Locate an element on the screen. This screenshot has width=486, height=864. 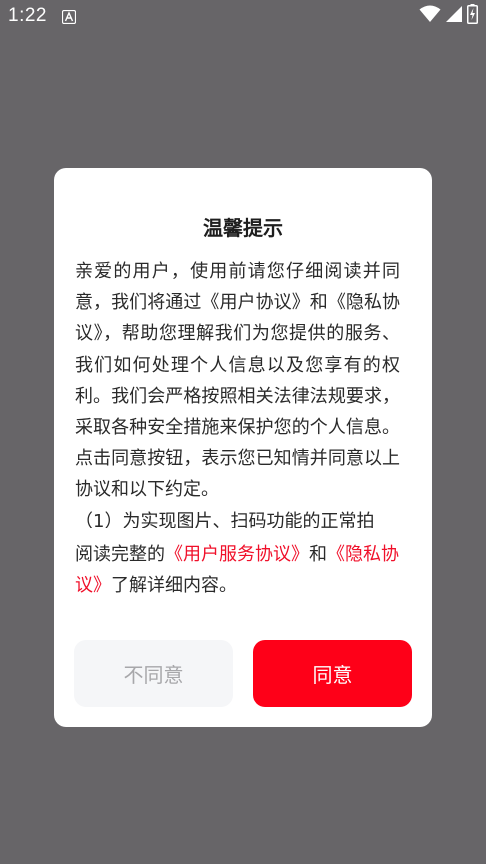
disagree-button: 不同意 is located at coordinates (153, 673).